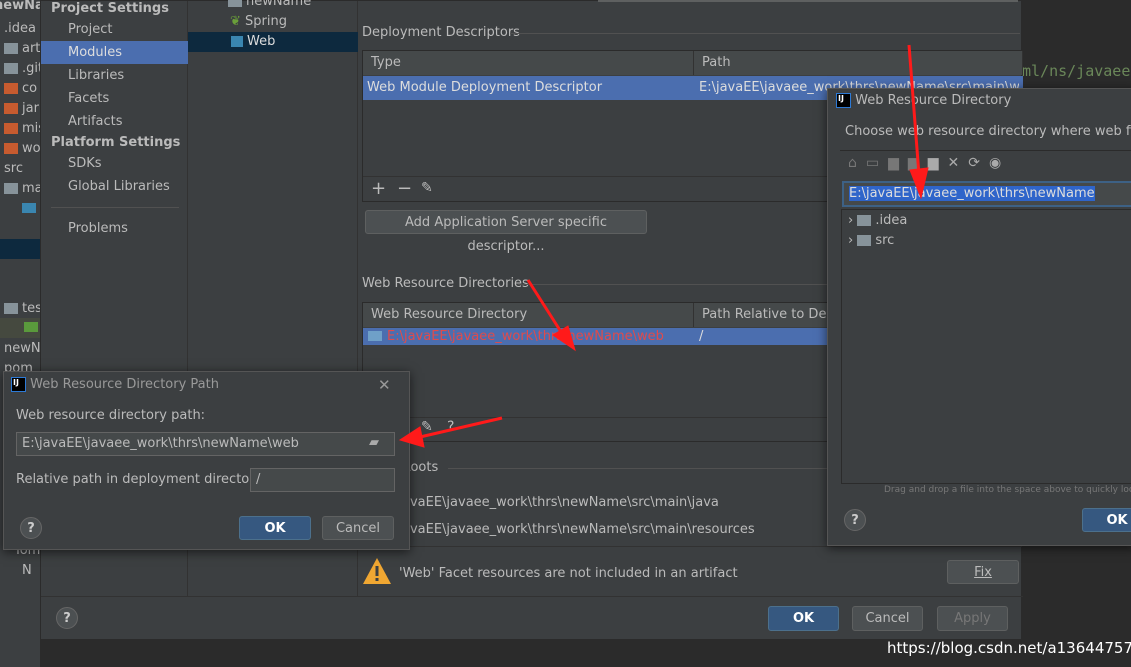 The height and width of the screenshot is (667, 1131). I want to click on directory-tree: › .idea › src, so click(986, 346).